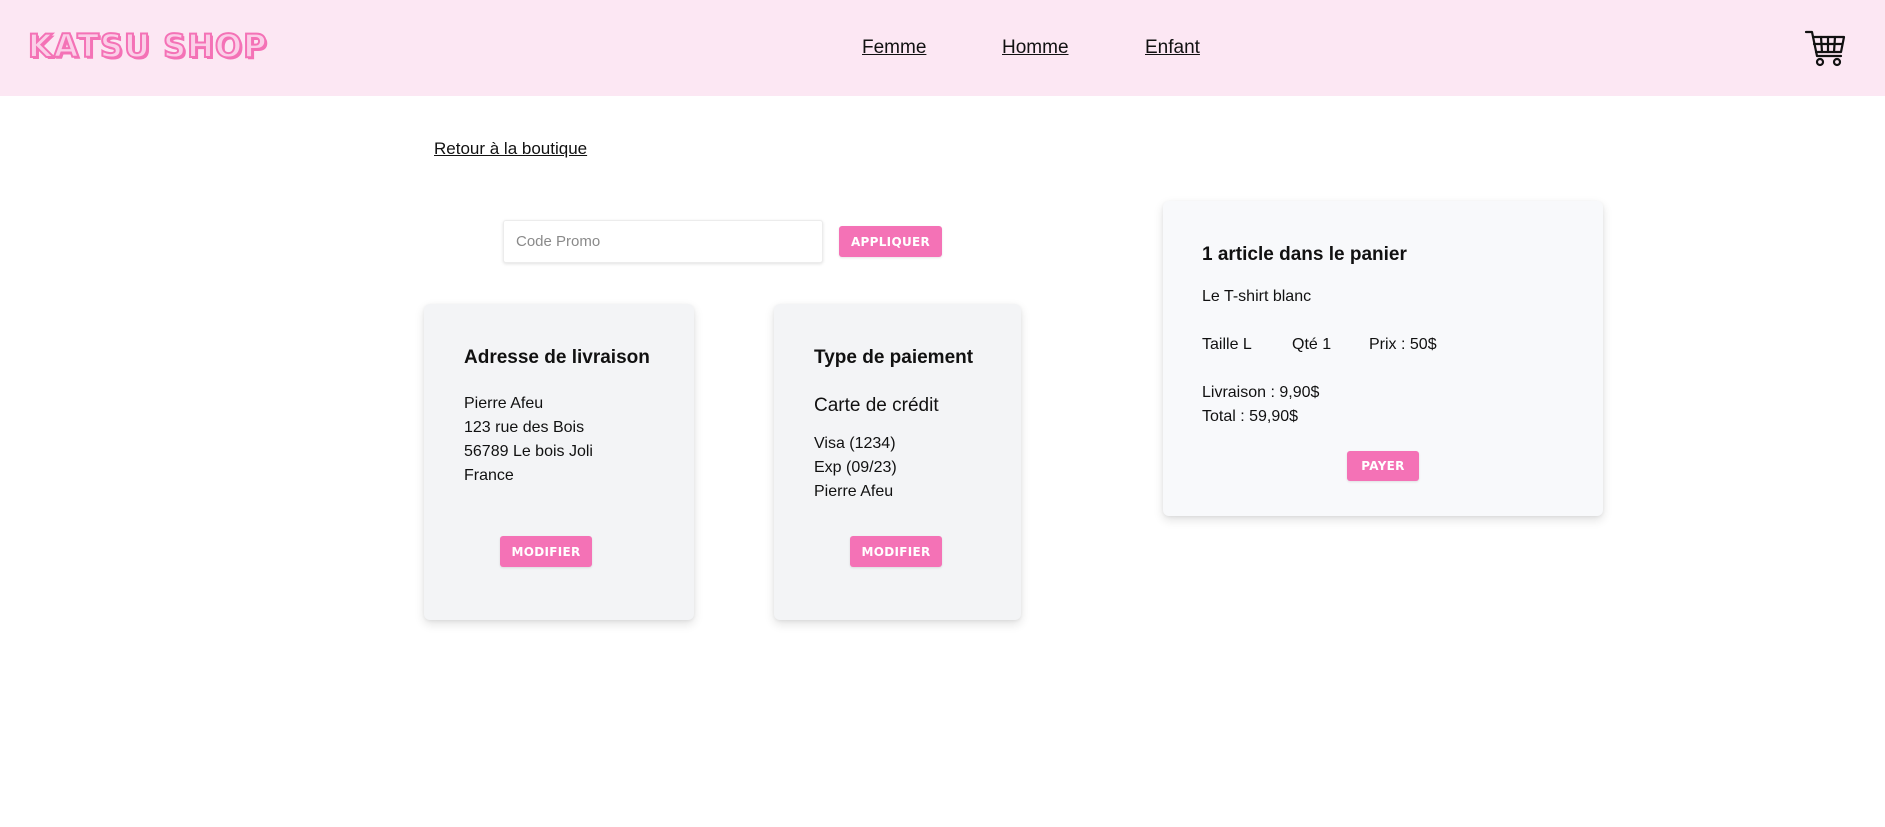 The width and height of the screenshot is (1885, 827). I want to click on promo-code-input, so click(663, 241).